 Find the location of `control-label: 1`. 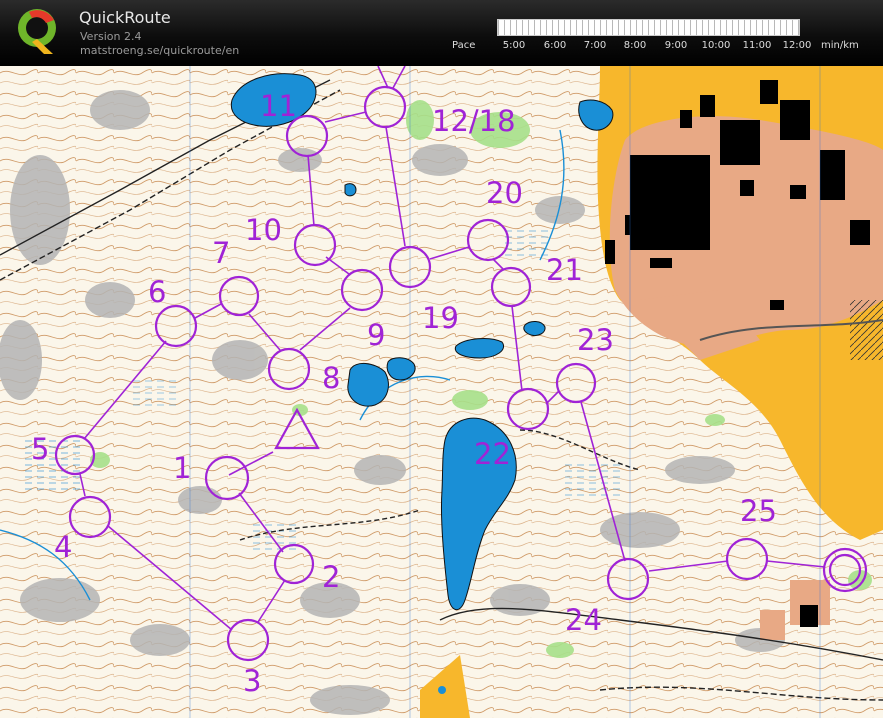

control-label: 1 is located at coordinates (182, 468).